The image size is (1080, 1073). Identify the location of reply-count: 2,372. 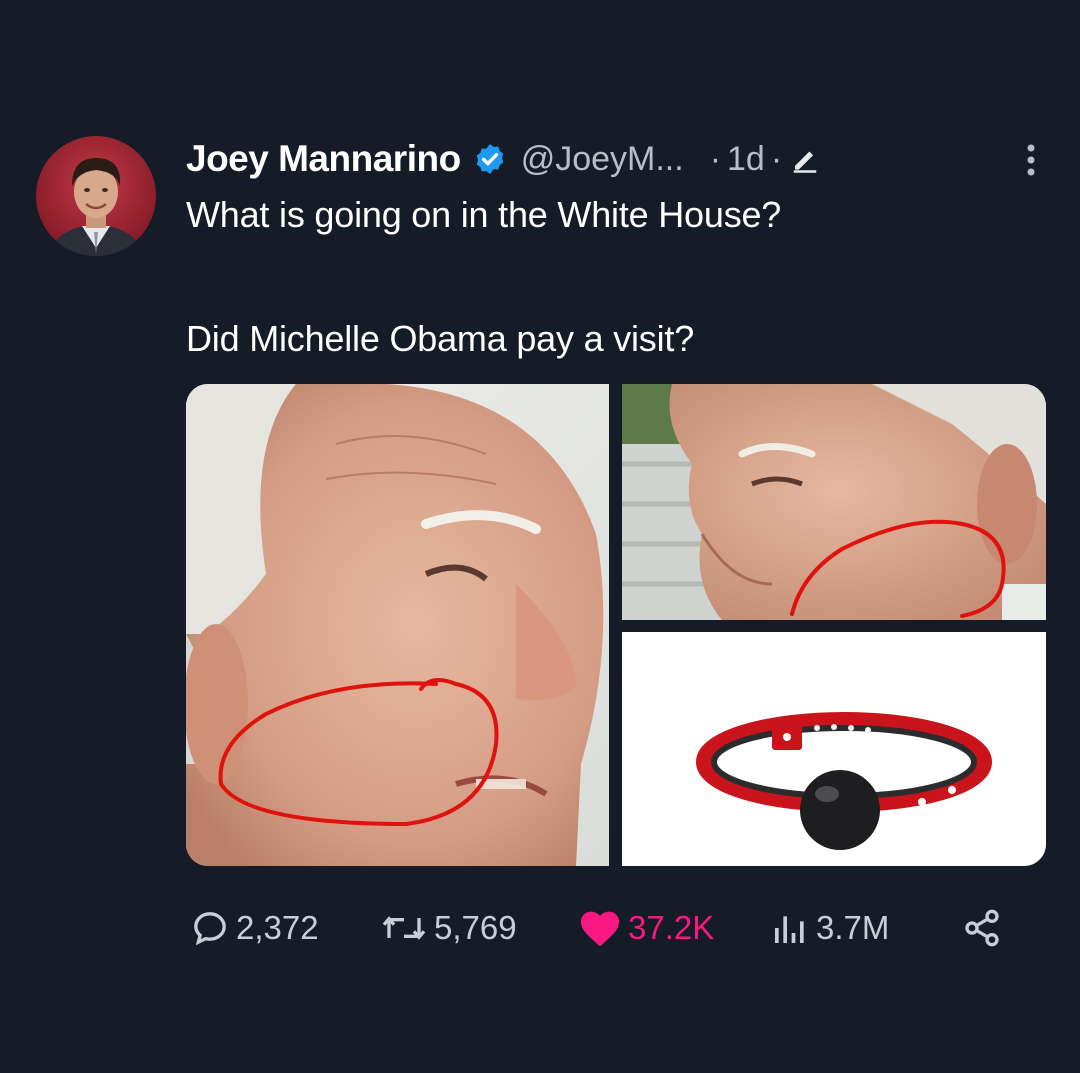
(277, 927).